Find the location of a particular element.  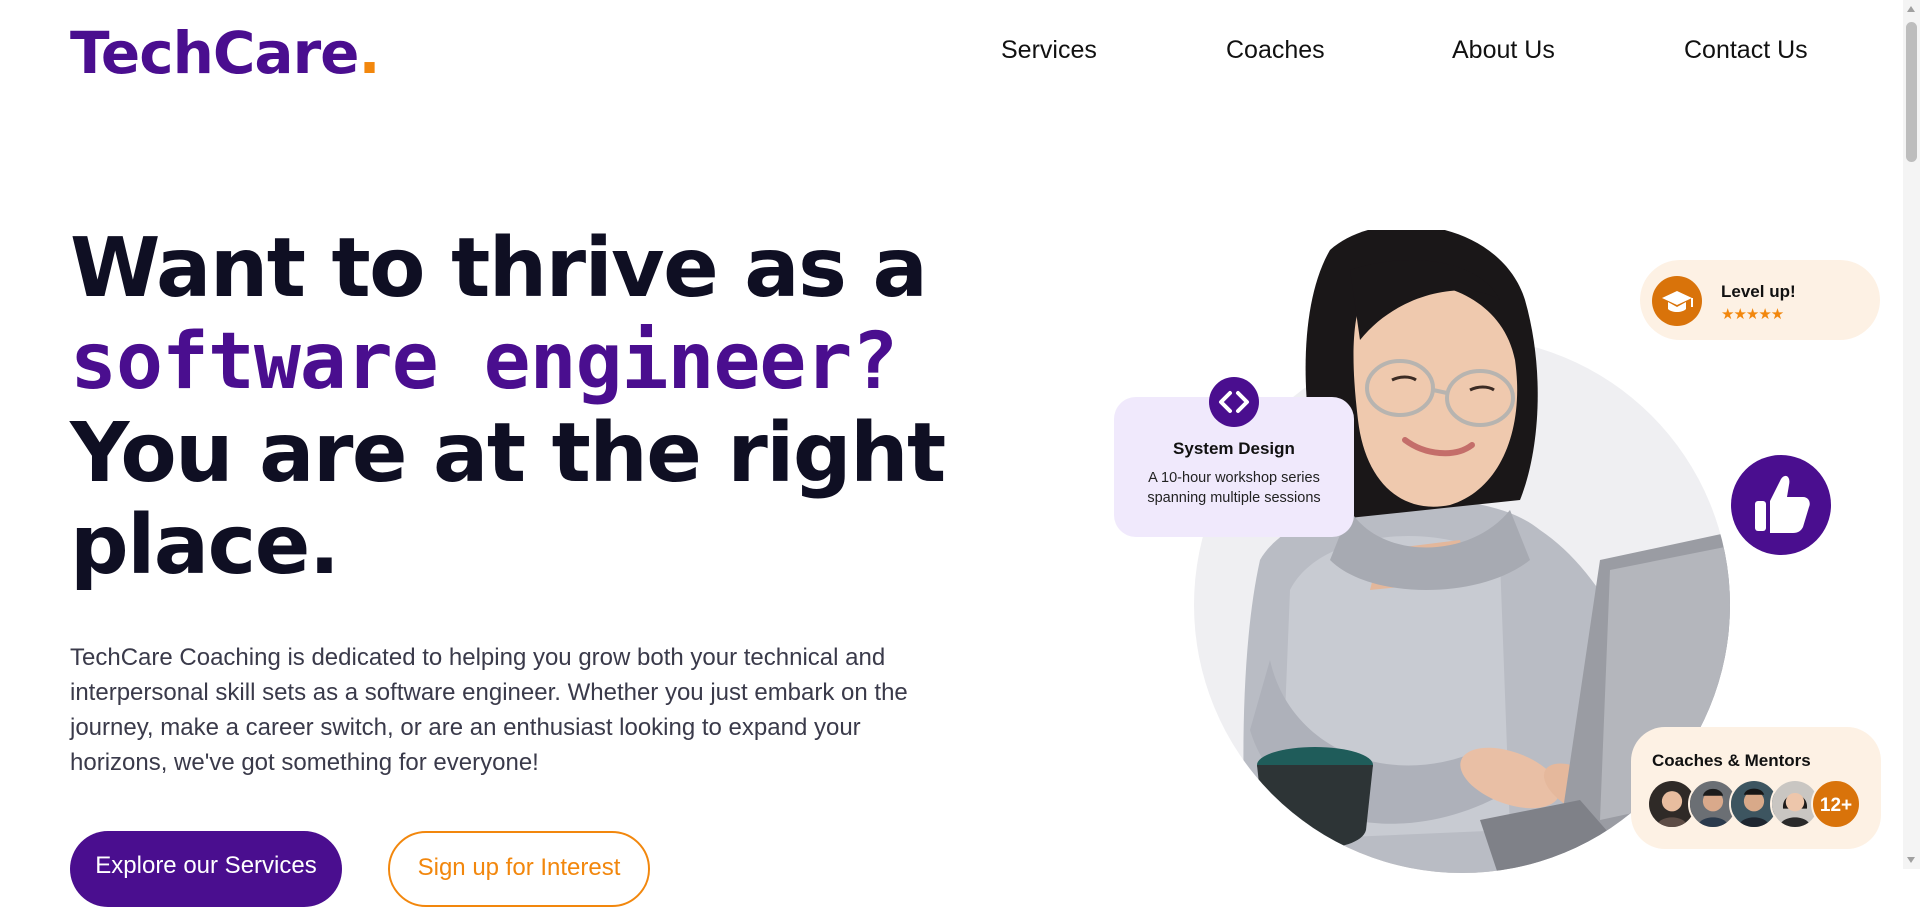

thumbs-up-icon is located at coordinates (1781, 505).